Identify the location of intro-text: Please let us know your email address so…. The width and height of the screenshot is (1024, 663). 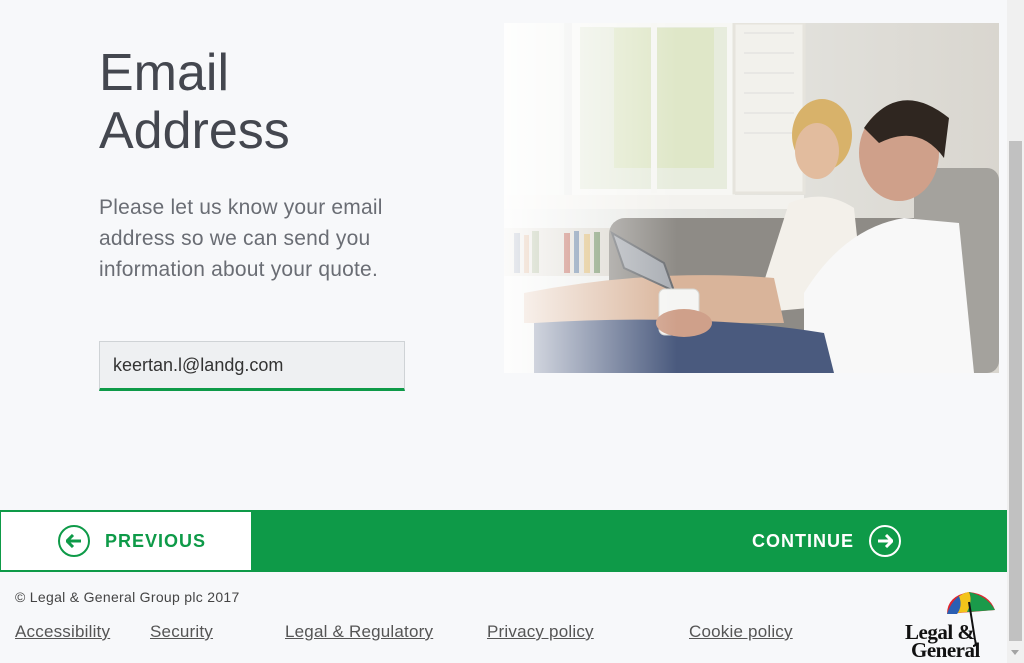
(241, 238).